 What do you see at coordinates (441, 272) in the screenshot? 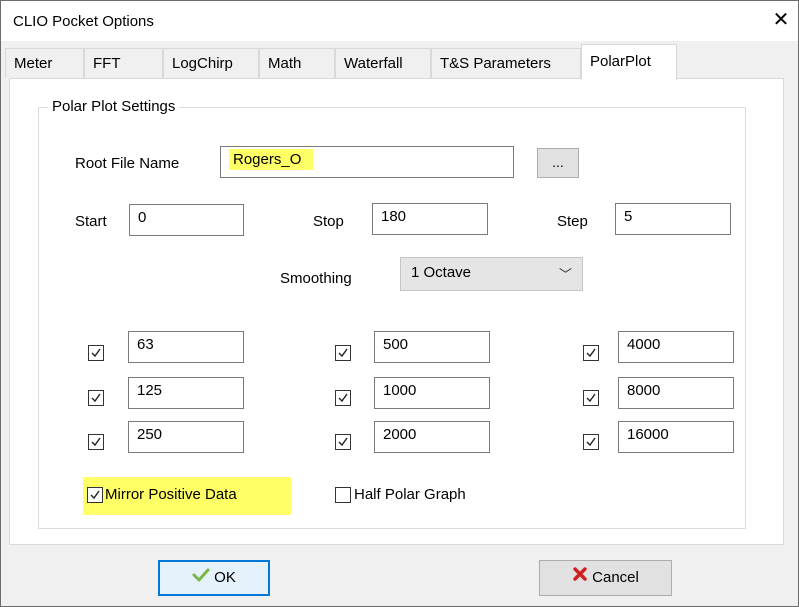
I see `smoothing-value: 1 Octave` at bounding box center [441, 272].